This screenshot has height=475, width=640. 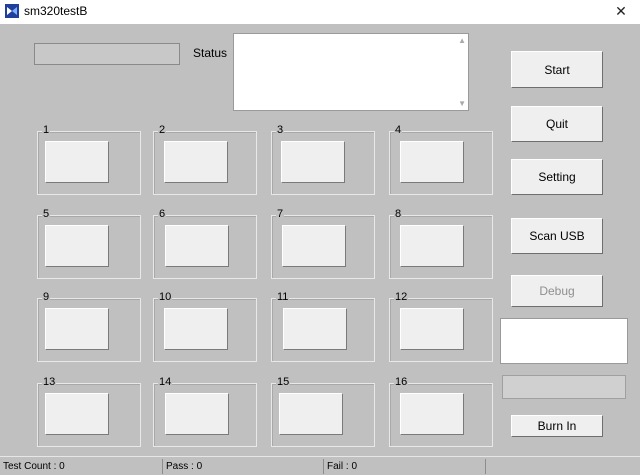 What do you see at coordinates (283, 382) in the screenshot?
I see `slot-label: 15` at bounding box center [283, 382].